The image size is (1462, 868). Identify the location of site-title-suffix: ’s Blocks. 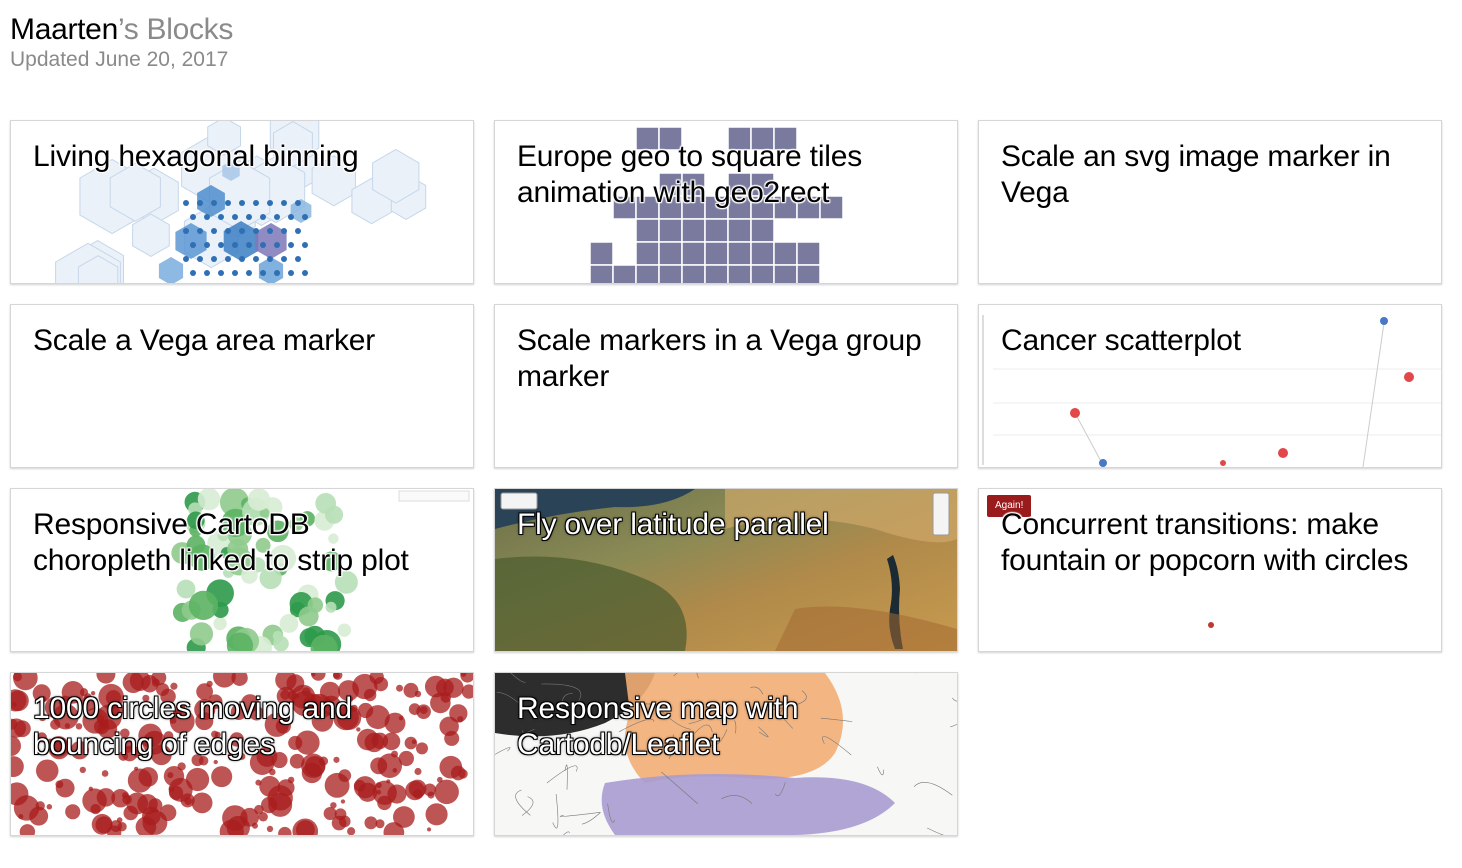
(175, 29).